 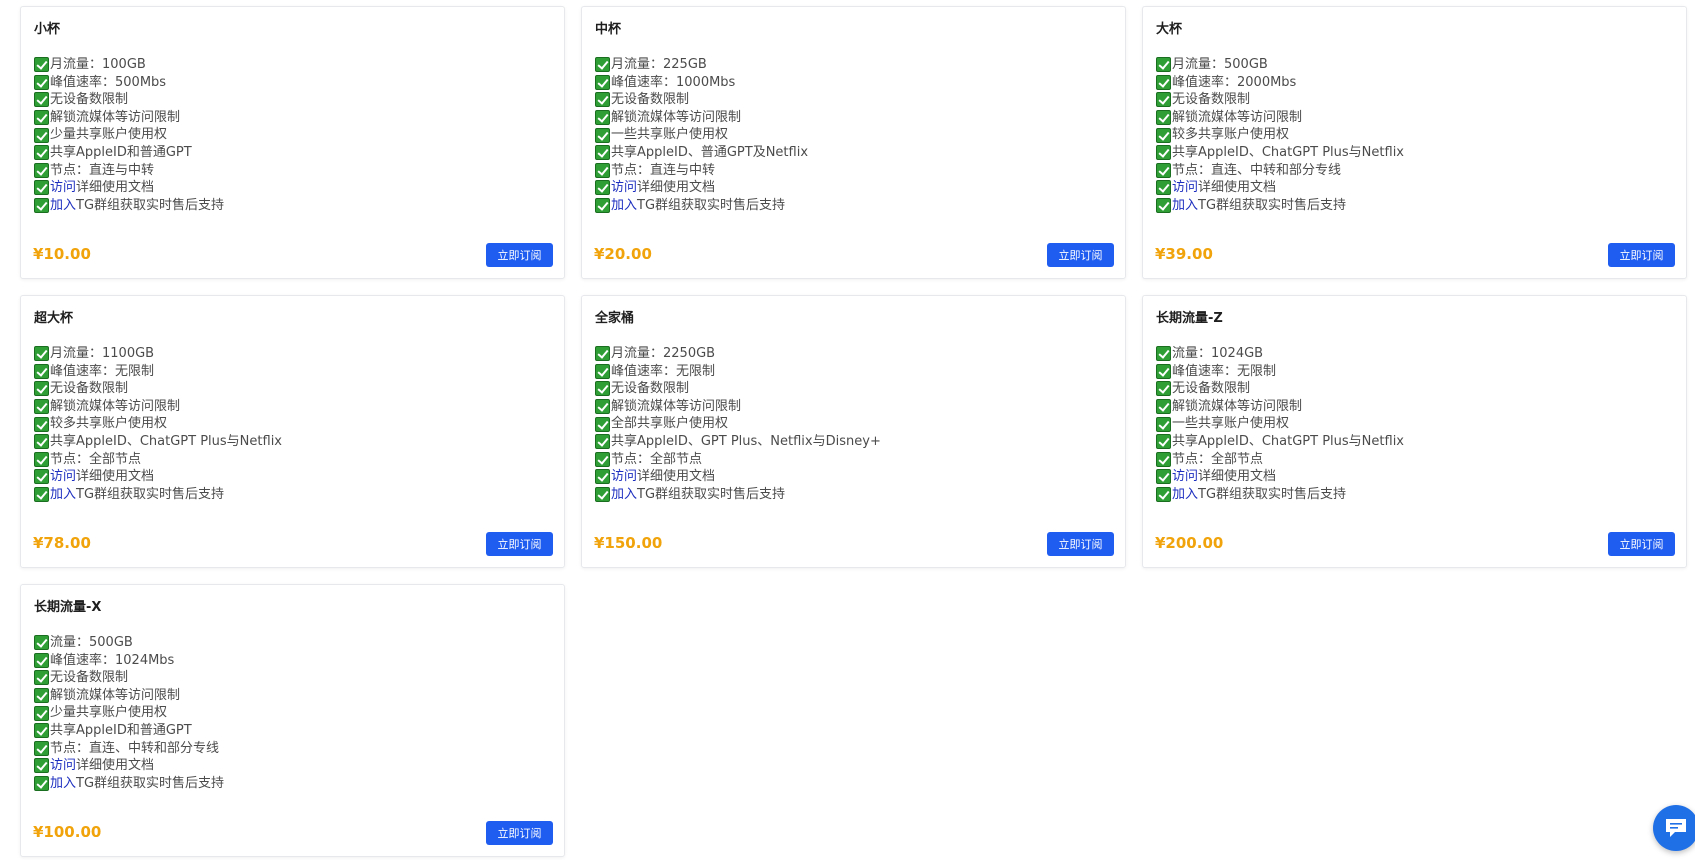 I want to click on feature-item: 少量共享账户使用权, so click(x=129, y=713).